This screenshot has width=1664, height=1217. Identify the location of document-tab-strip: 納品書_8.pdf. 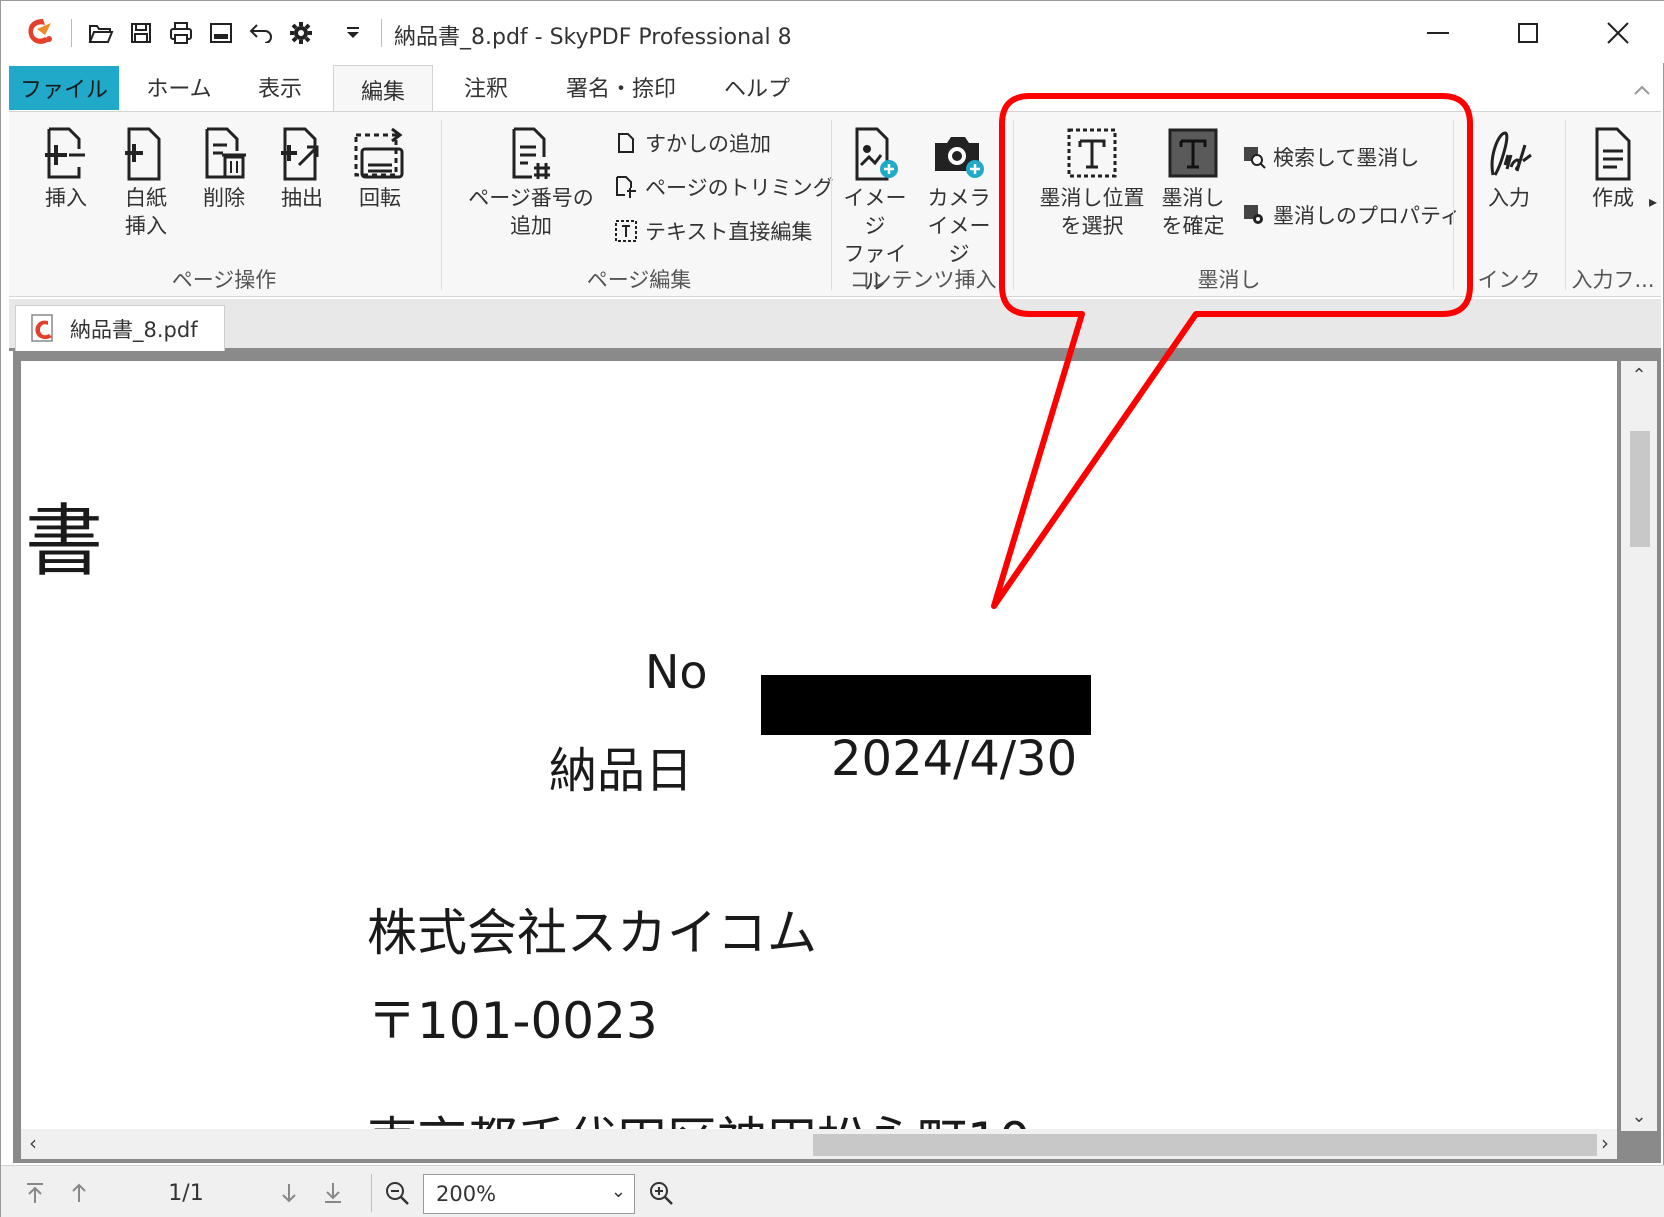
(835, 325).